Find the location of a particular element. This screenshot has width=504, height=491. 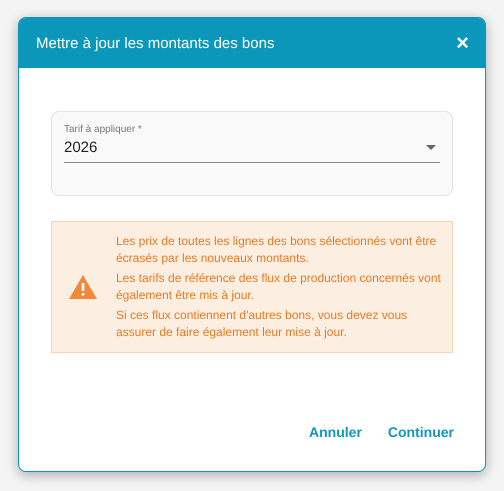

action-button: Continuer is located at coordinates (421, 432).